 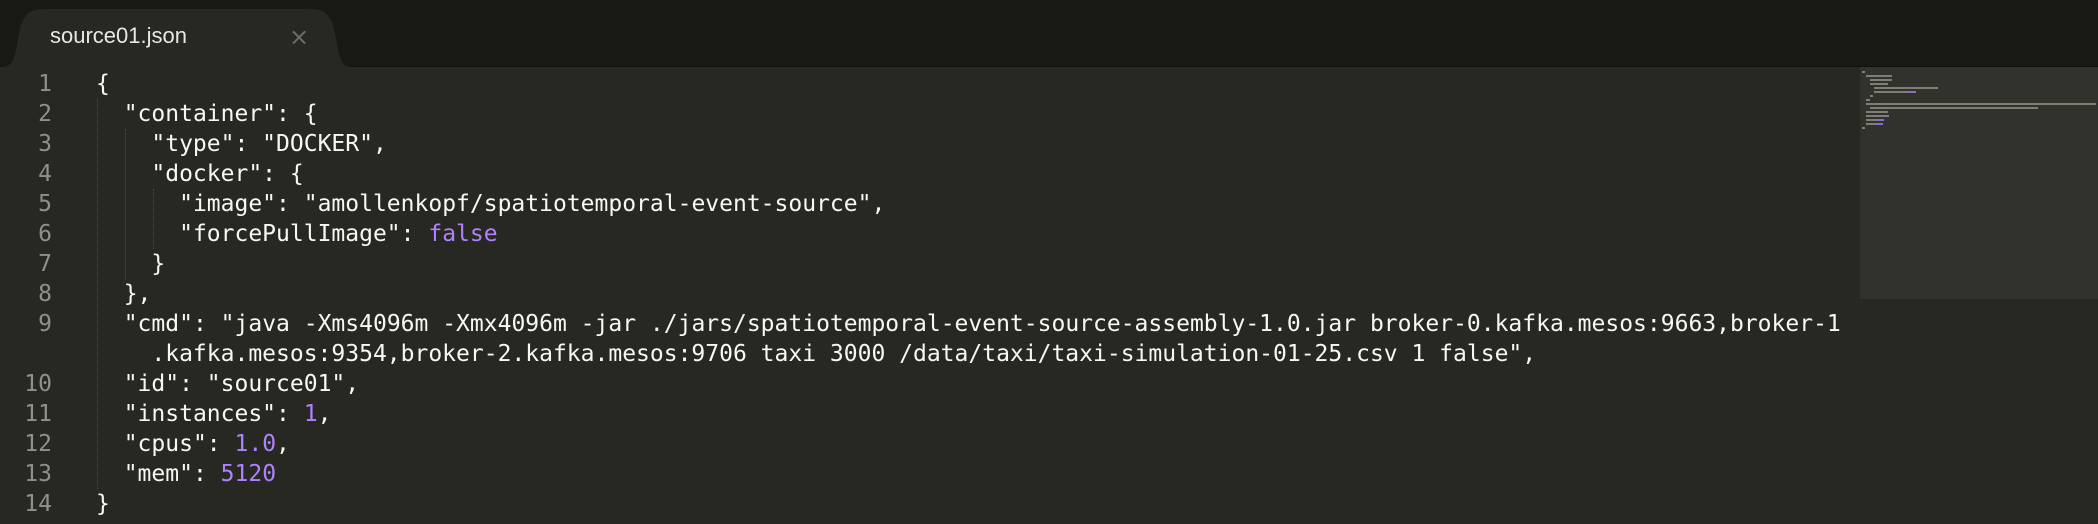 I want to click on line-number: 12, so click(x=38, y=444).